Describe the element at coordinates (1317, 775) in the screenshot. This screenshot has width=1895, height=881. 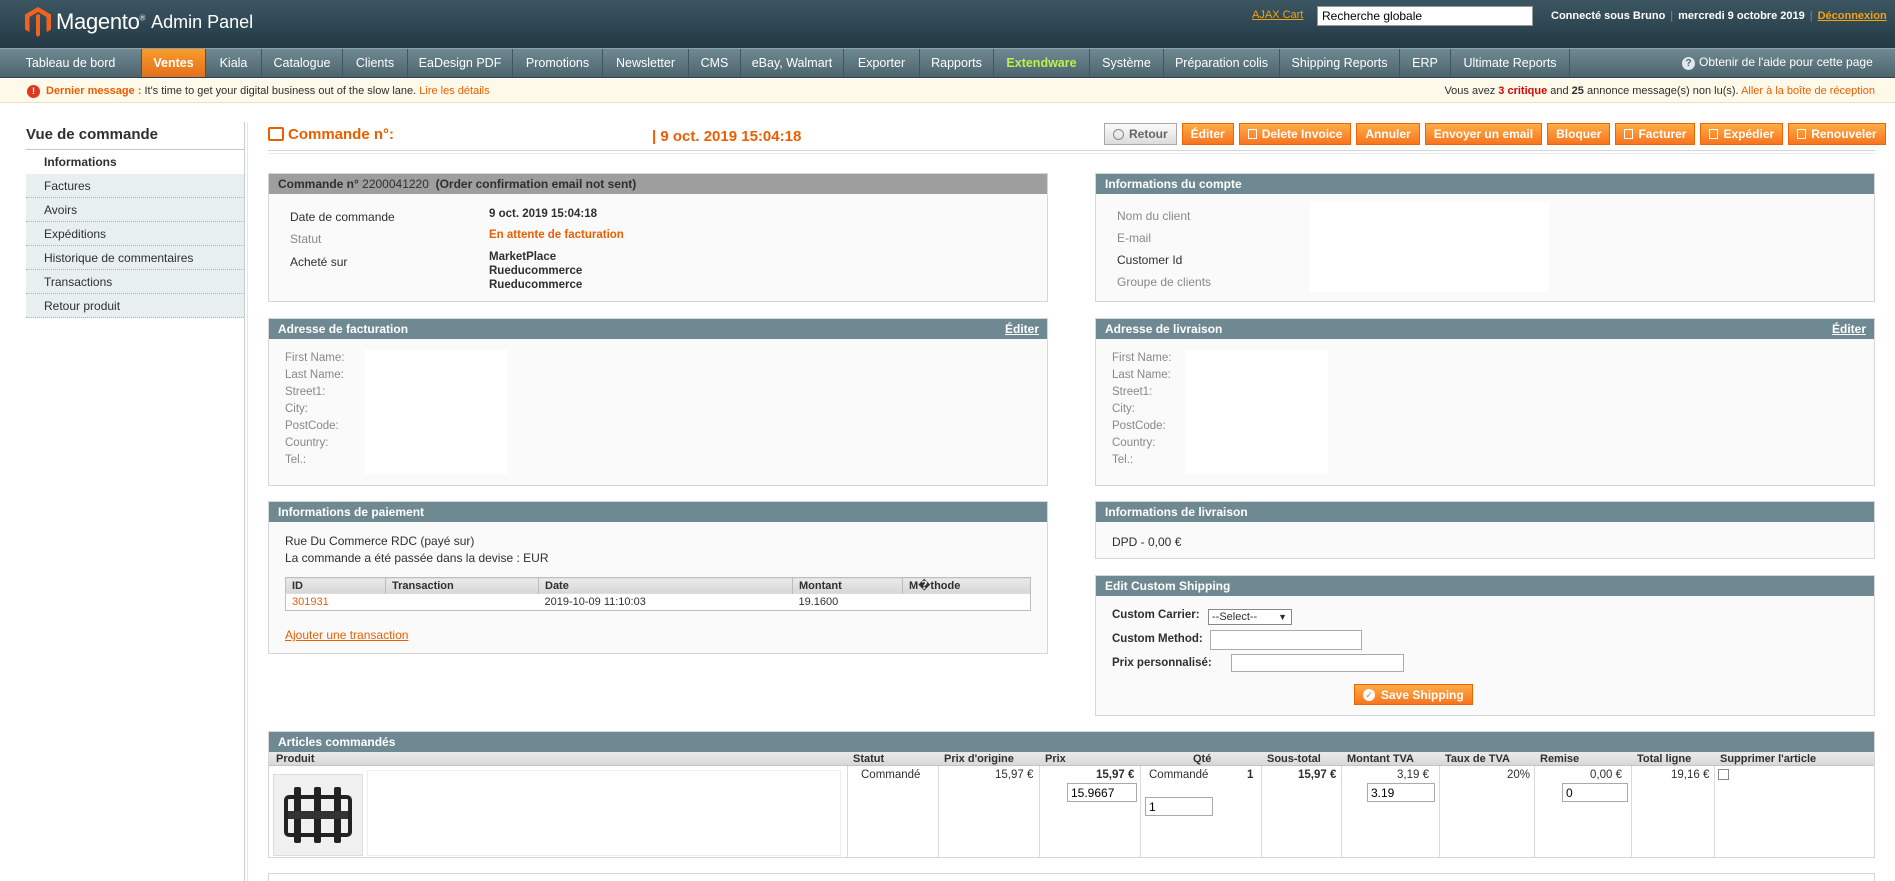
I see `item-subtotal: 15,97 €` at that location.